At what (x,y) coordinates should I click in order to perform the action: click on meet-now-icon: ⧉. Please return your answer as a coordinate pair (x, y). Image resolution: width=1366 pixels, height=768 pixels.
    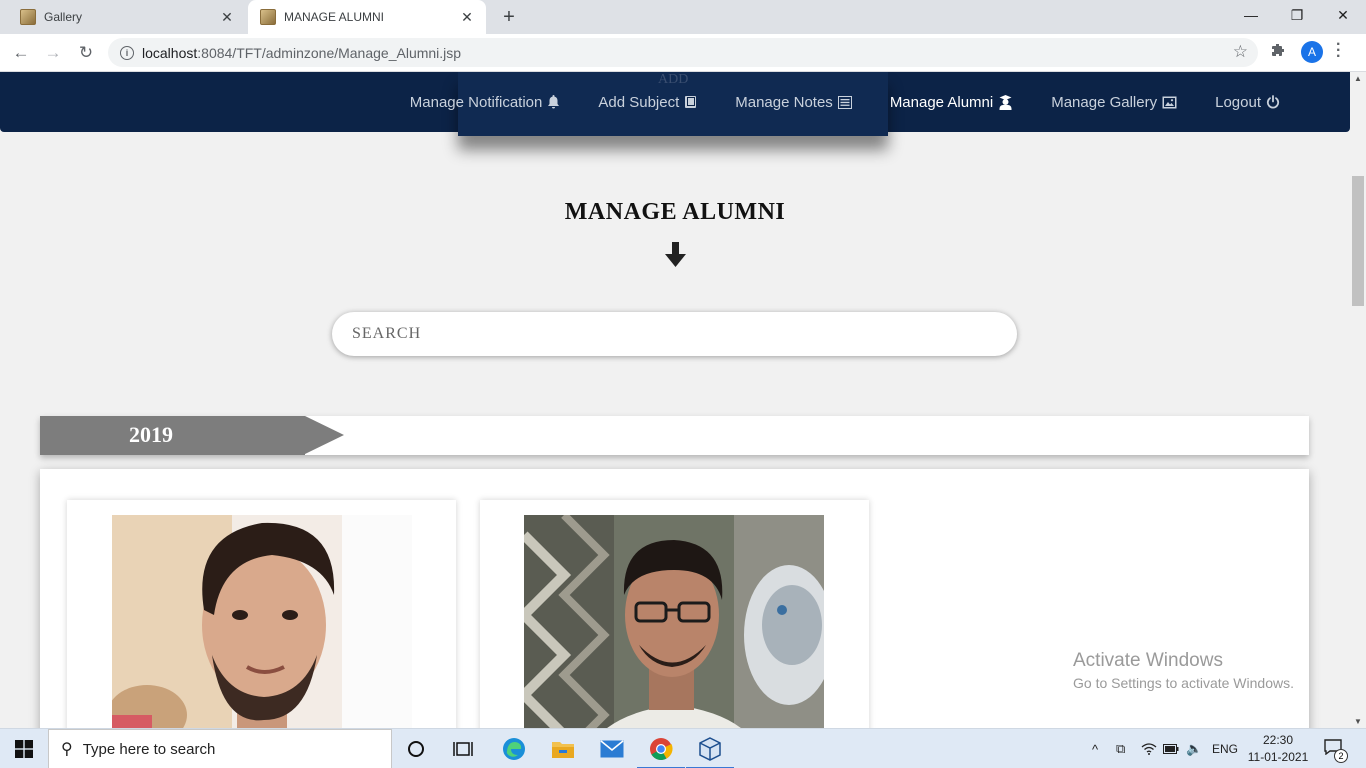
    Looking at the image, I should click on (1120, 748).